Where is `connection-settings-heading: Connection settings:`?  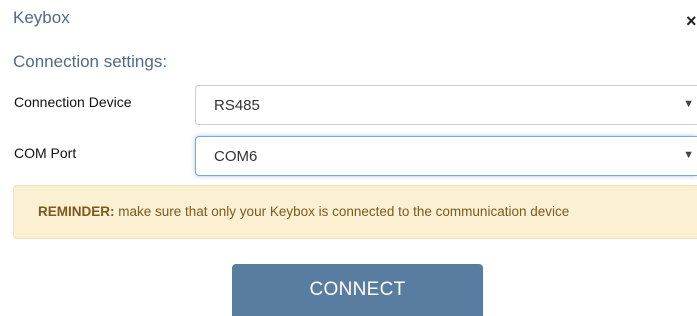
connection-settings-heading: Connection settings: is located at coordinates (90, 61).